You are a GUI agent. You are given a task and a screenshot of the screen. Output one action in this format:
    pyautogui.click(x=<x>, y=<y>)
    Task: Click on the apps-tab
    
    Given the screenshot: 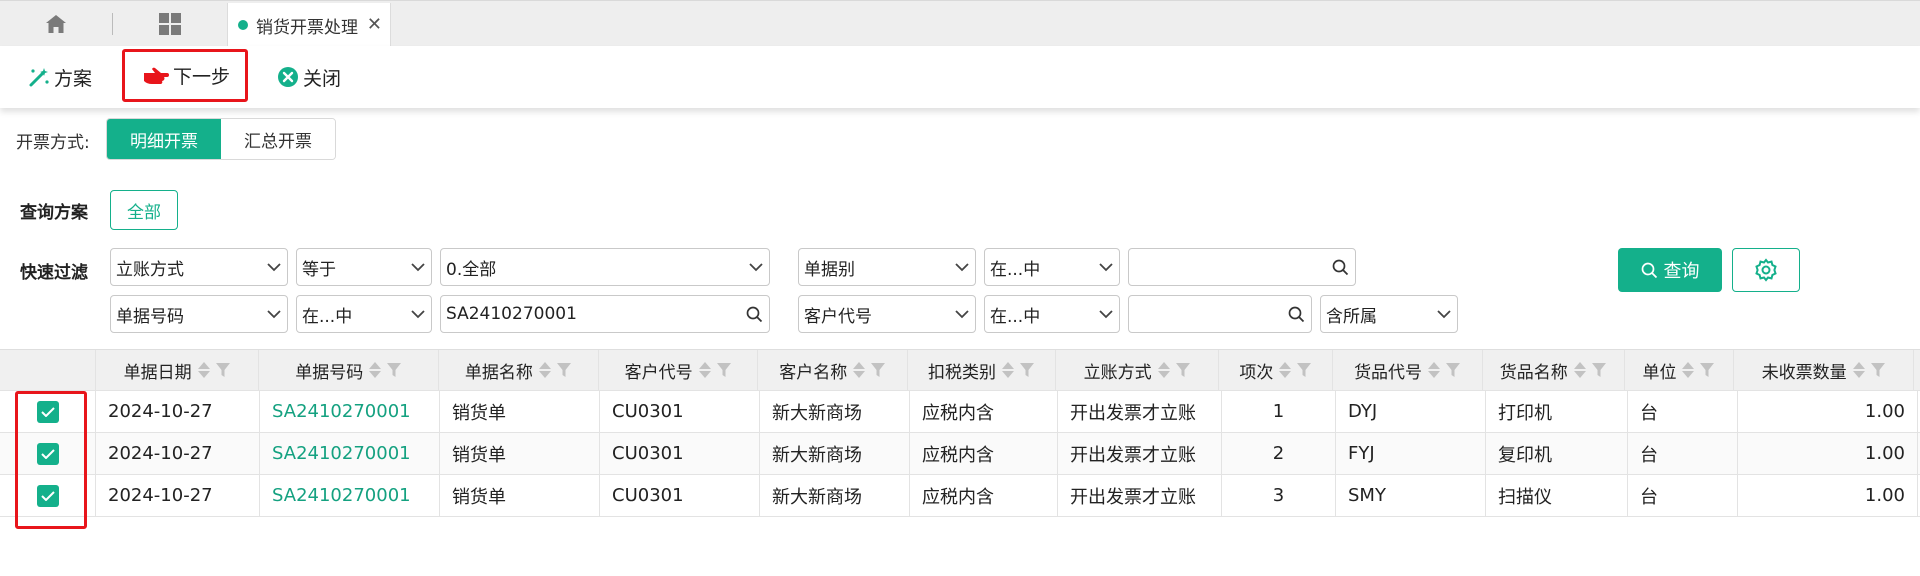 What is the action you would take?
    pyautogui.click(x=170, y=24)
    